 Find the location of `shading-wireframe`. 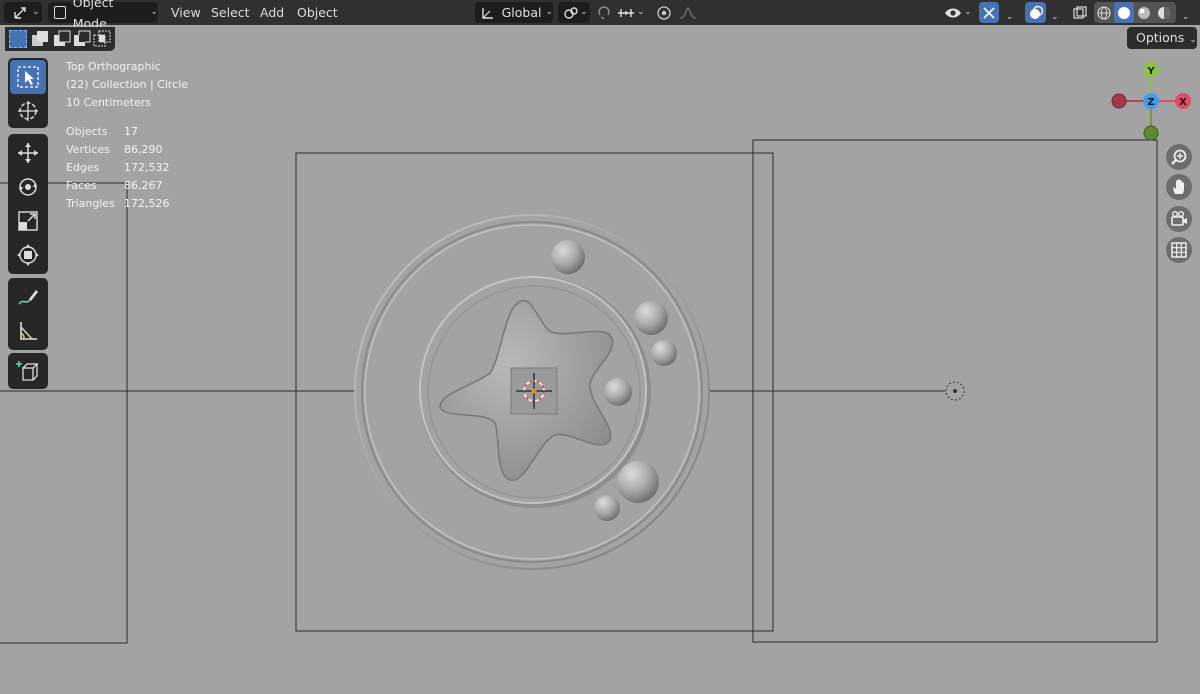

shading-wireframe is located at coordinates (1104, 12).